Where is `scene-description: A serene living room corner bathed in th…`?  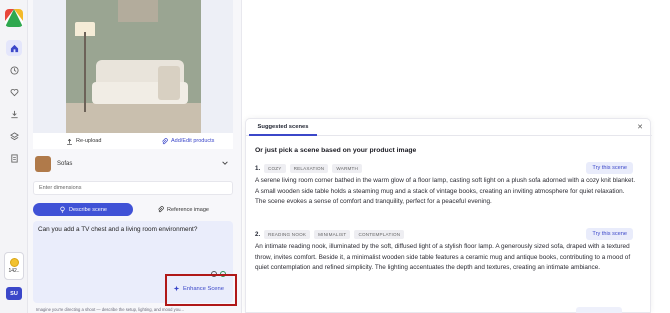 scene-description: A serene living room corner bathed in th… is located at coordinates (445, 191).